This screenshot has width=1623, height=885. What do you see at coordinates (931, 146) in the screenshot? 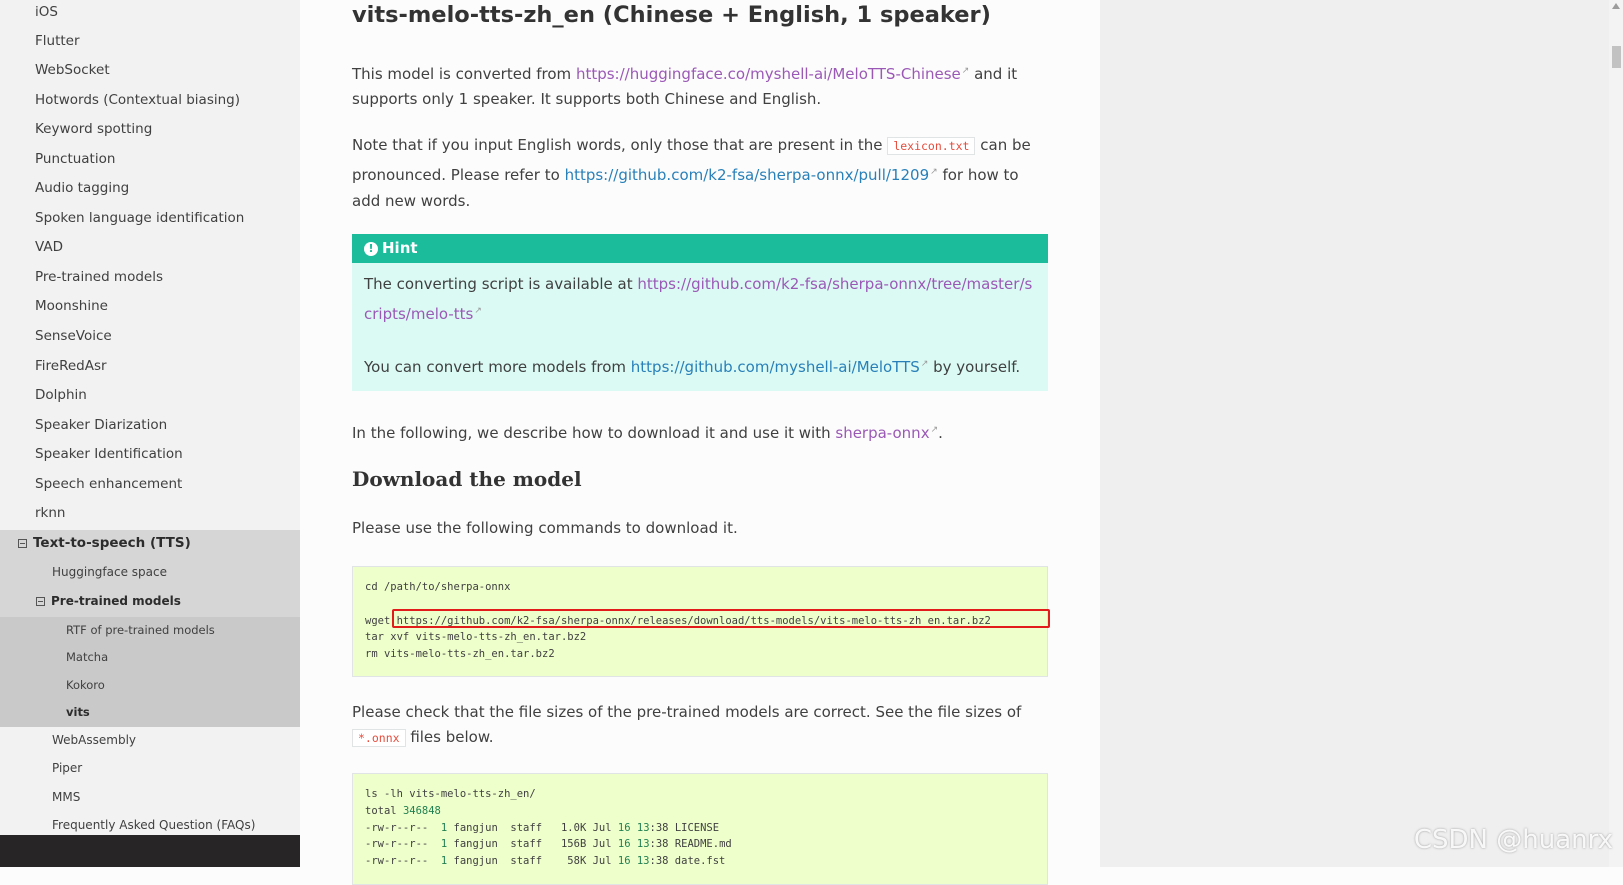
I see `lexicon-code: lexicon.txt` at bounding box center [931, 146].